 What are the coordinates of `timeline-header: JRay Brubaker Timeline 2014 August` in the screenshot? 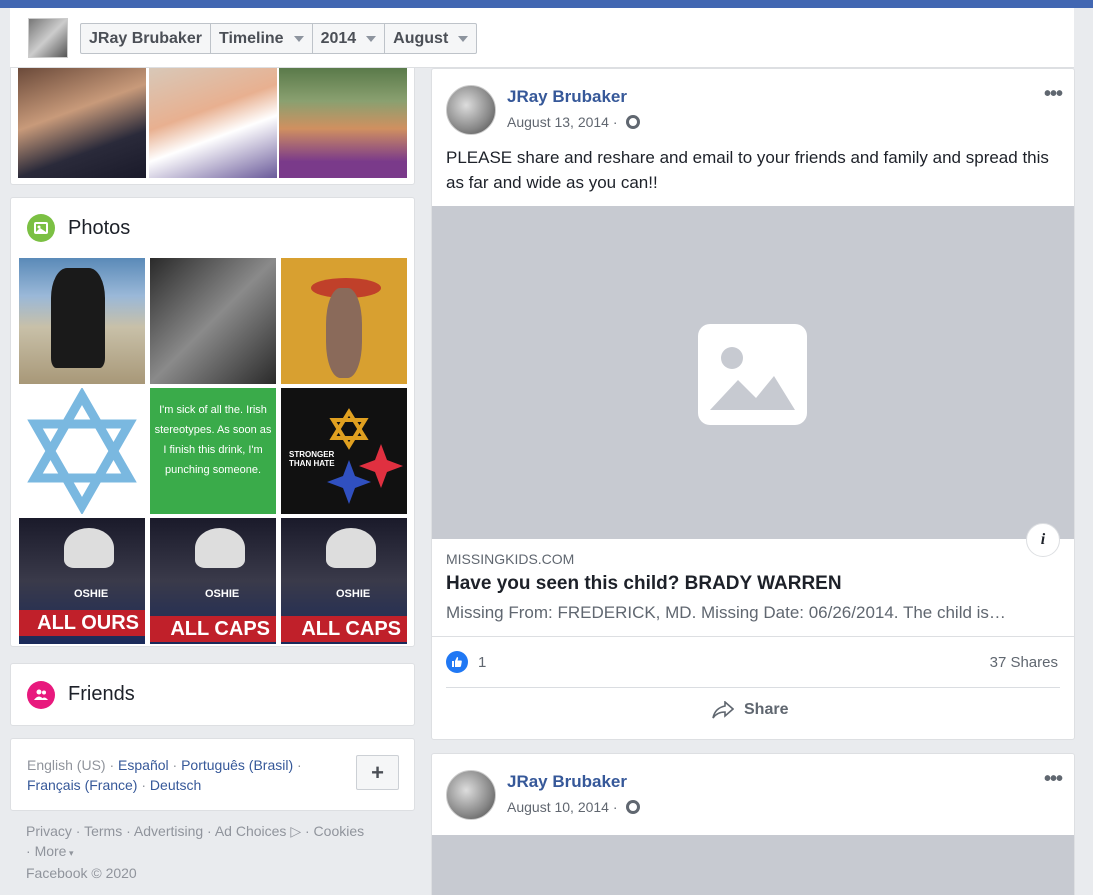 It's located at (542, 38).